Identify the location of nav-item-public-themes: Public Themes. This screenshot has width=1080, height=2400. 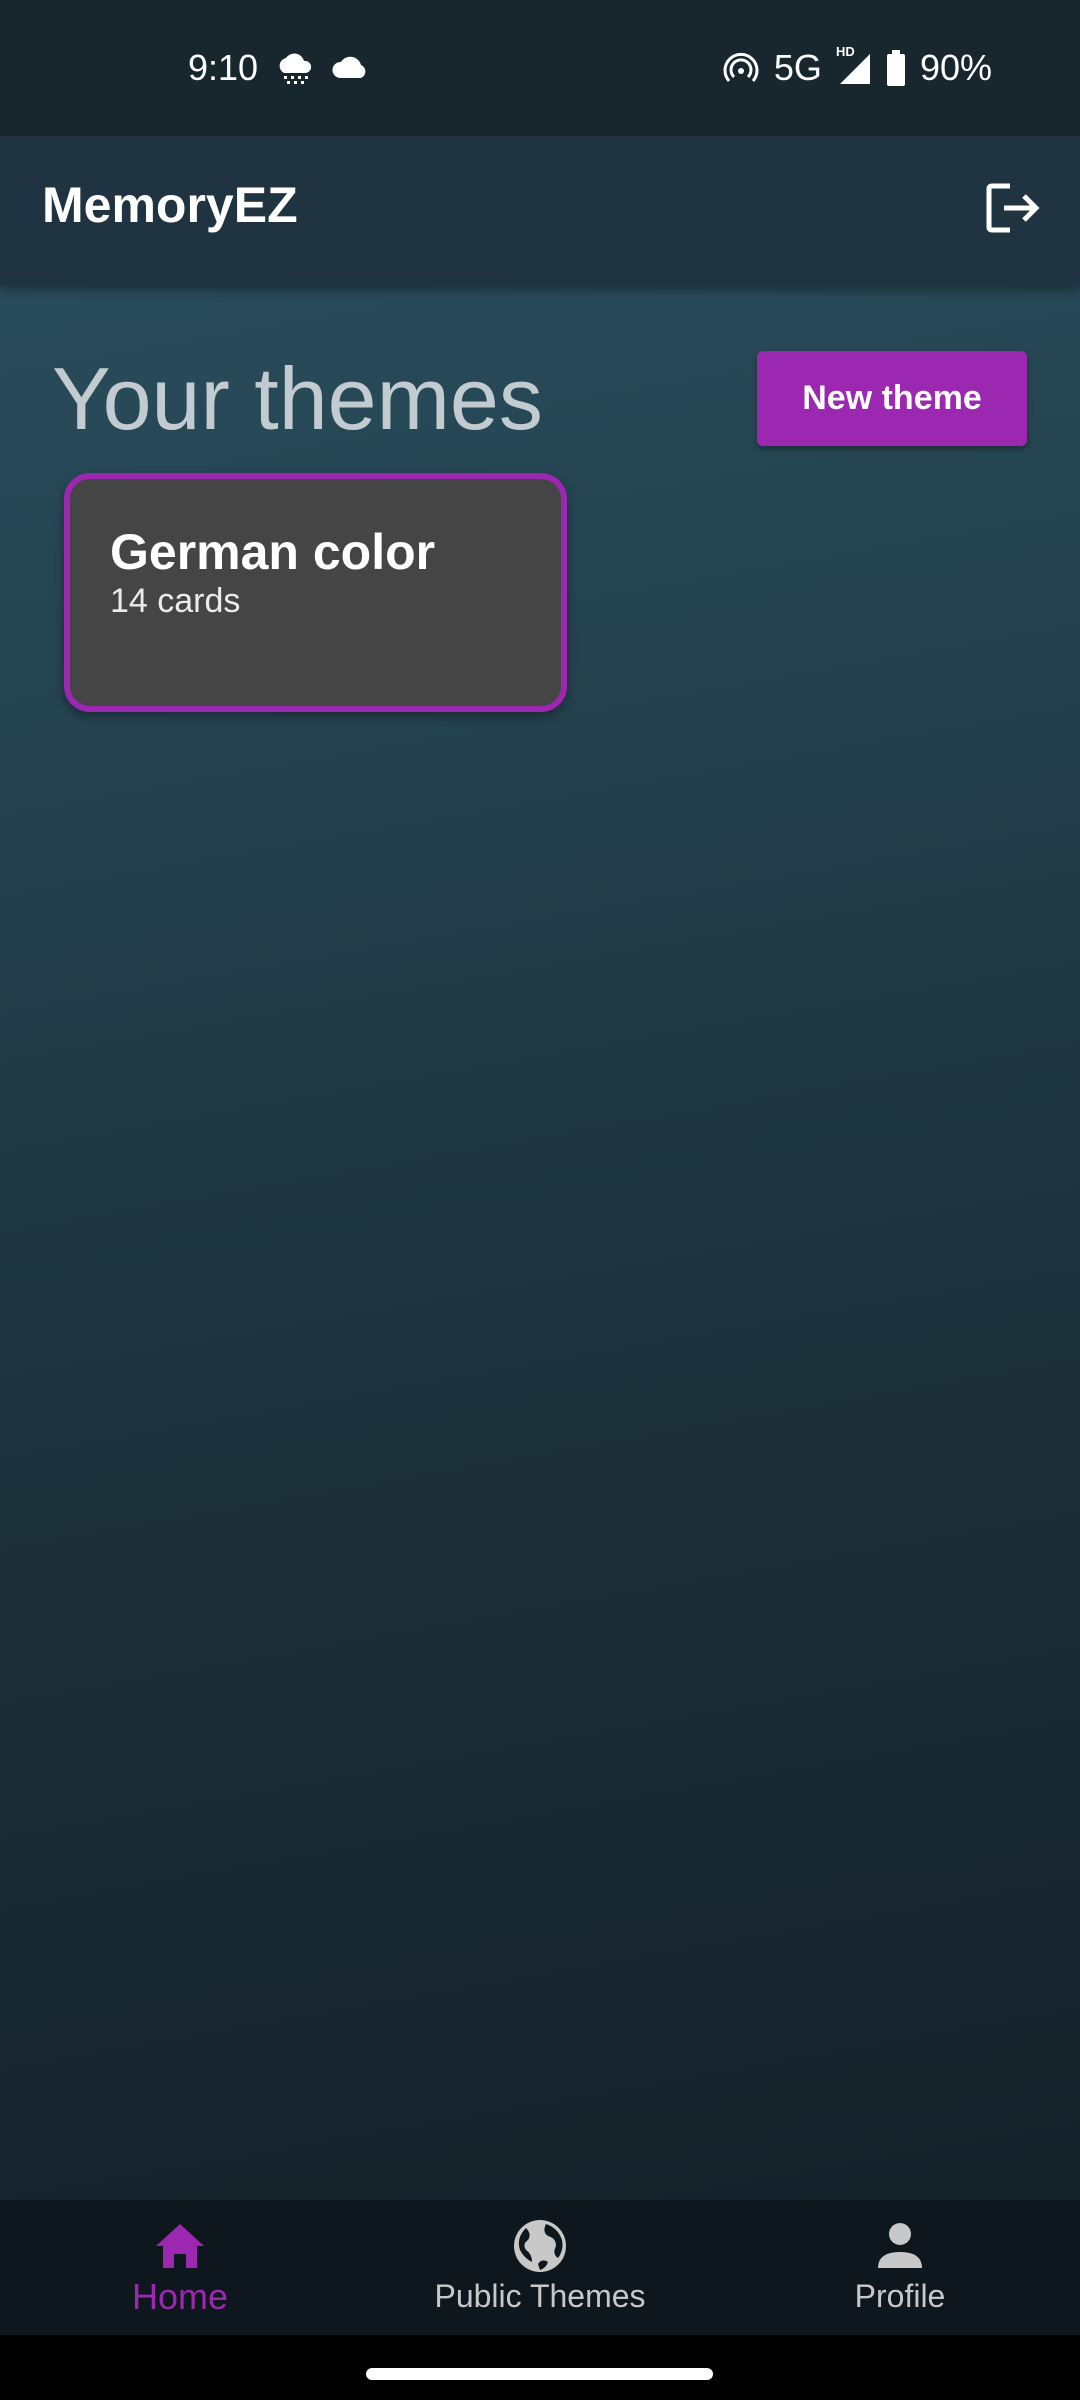
(540, 2267).